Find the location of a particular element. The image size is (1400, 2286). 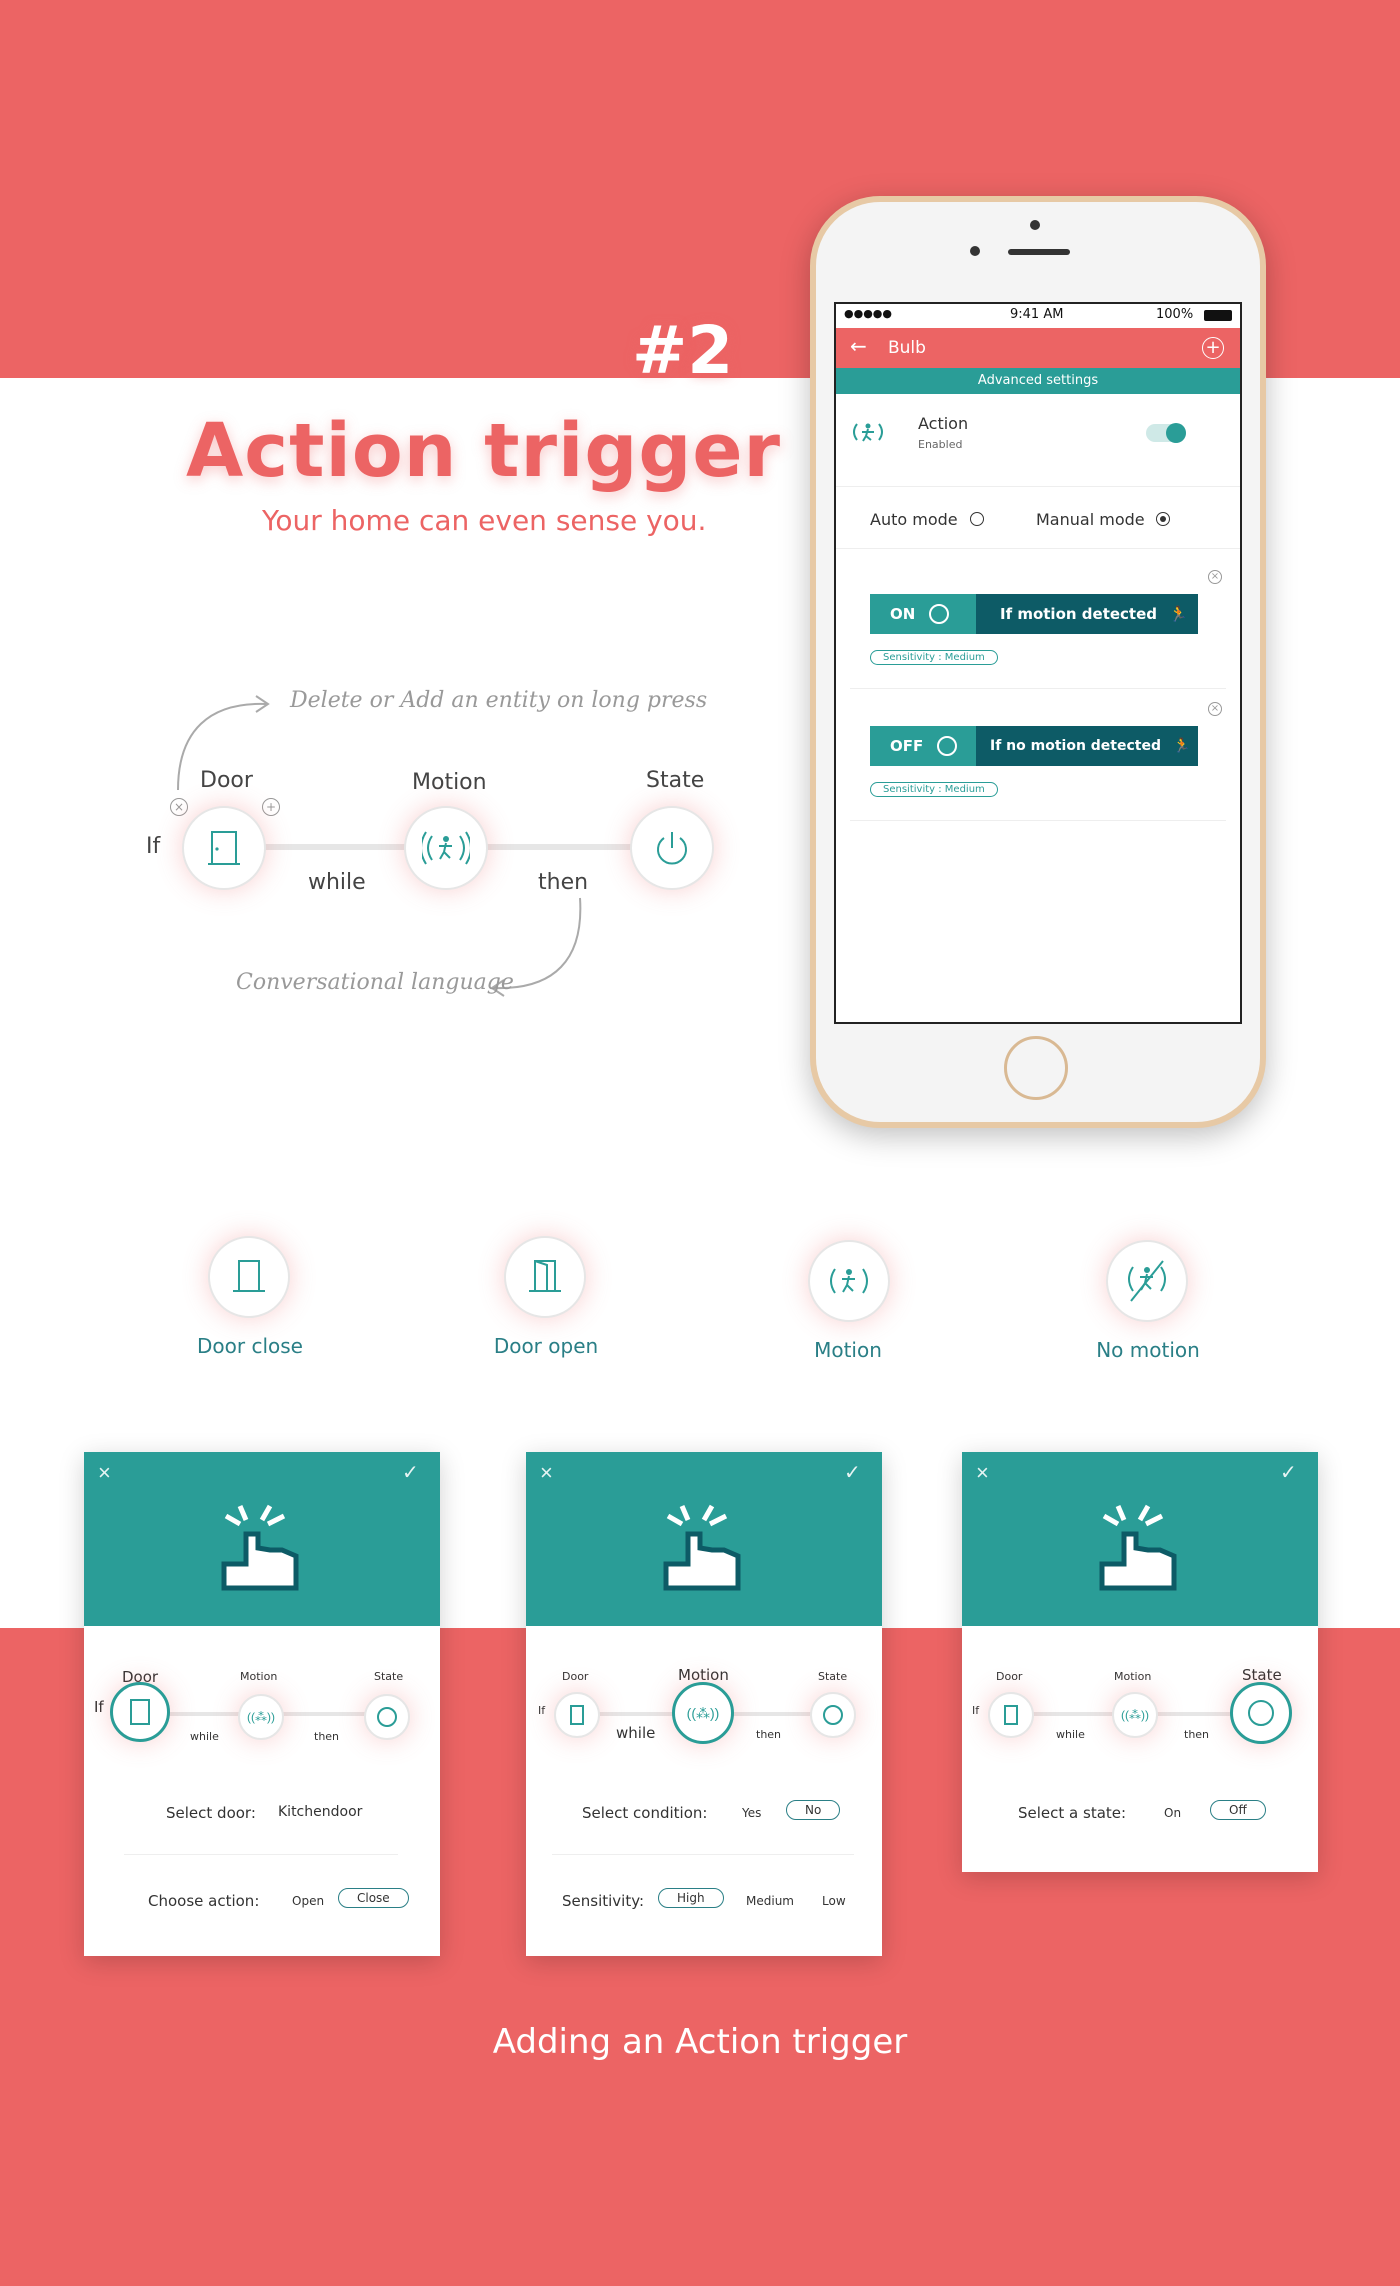

home-button is located at coordinates (1036, 1068).